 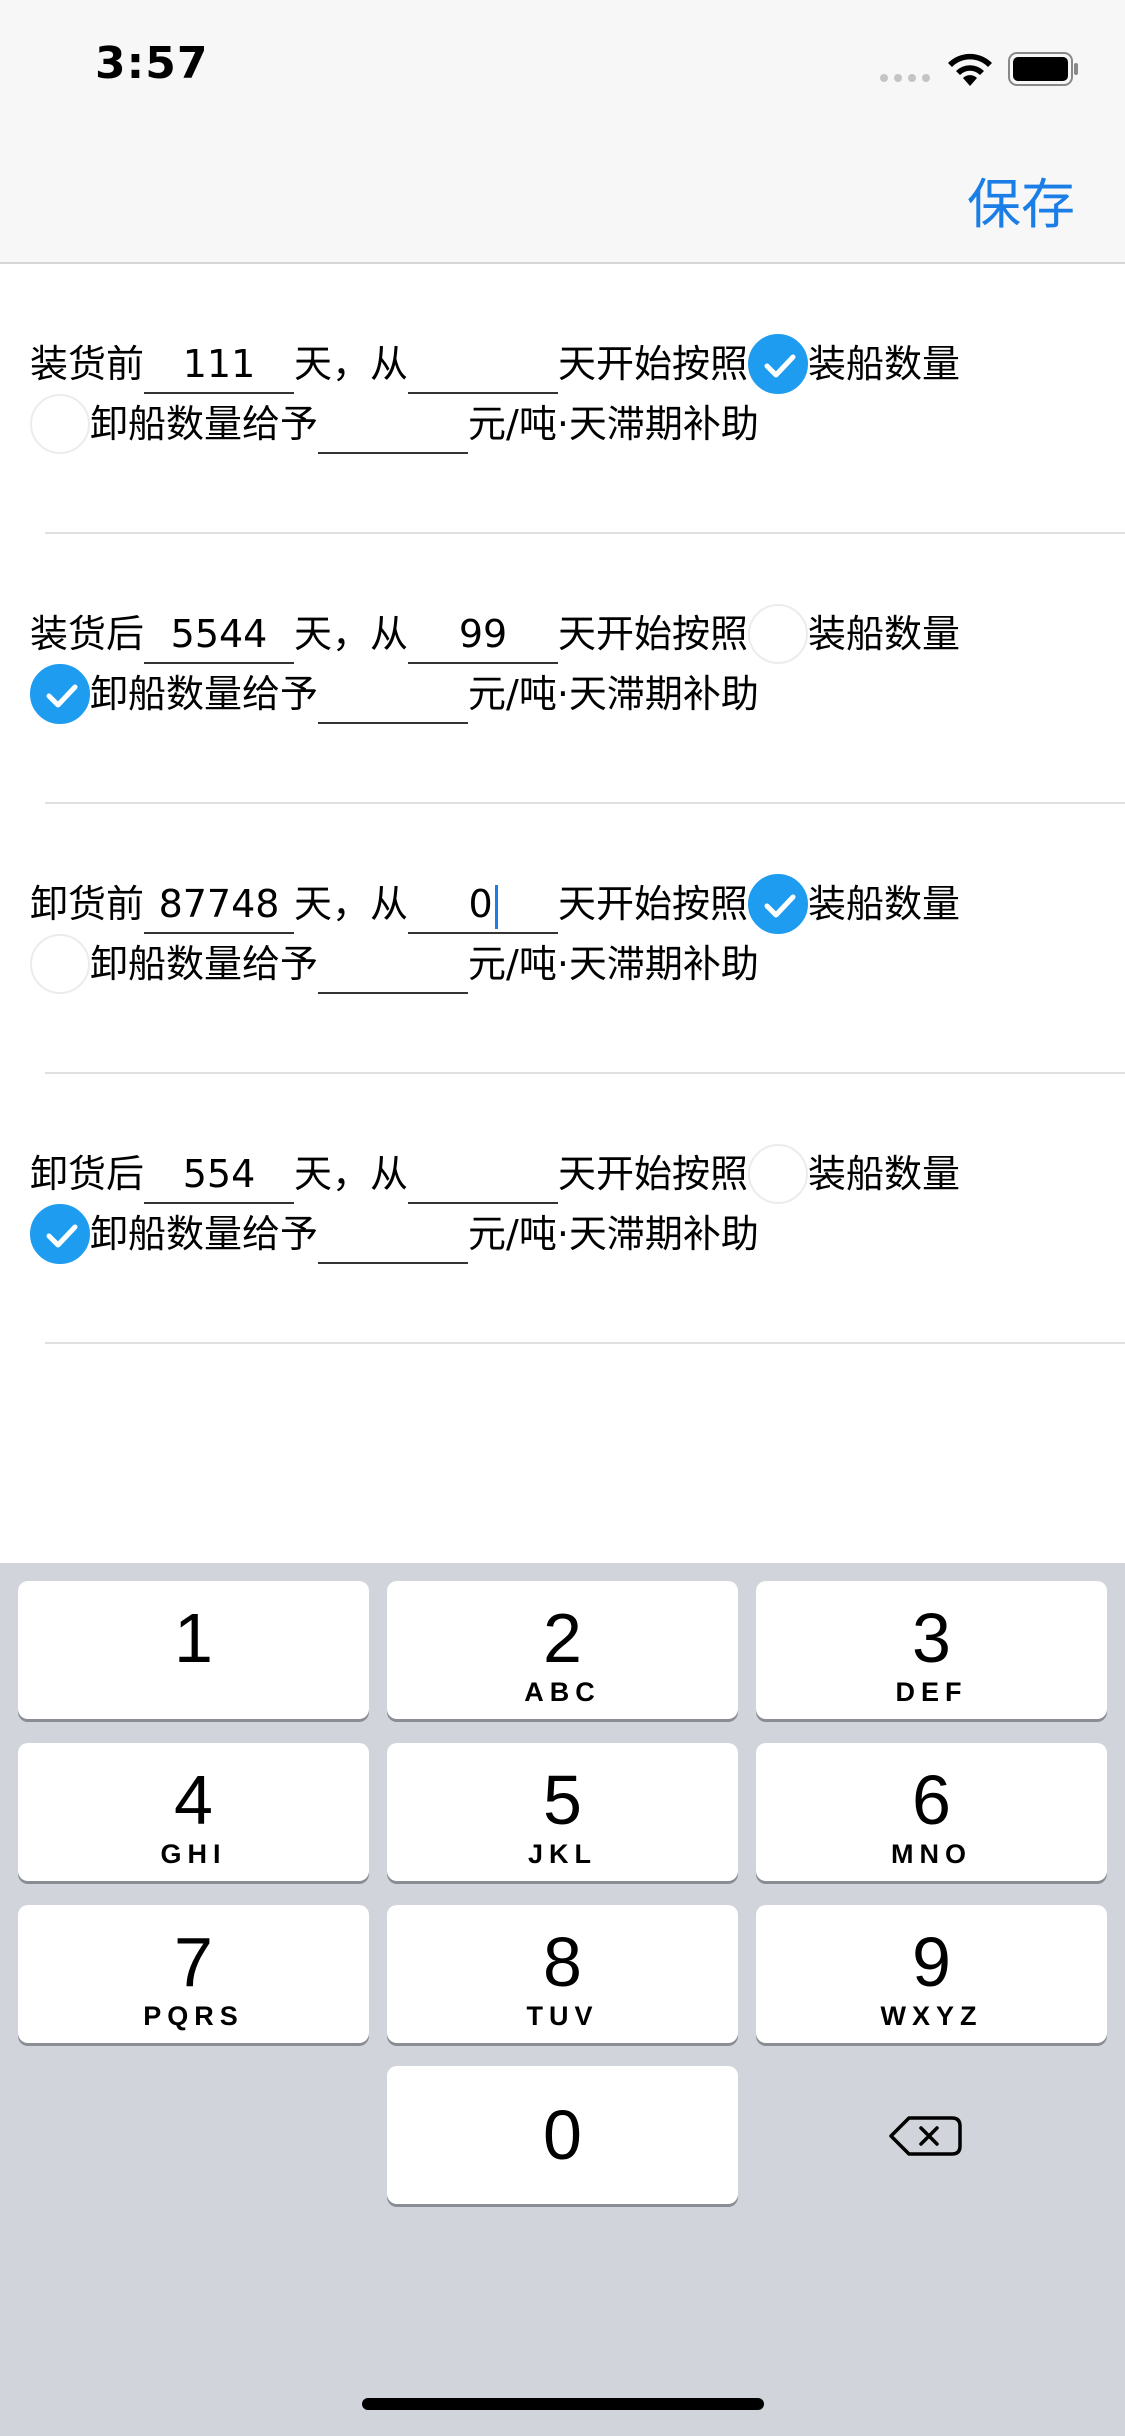 I want to click on start-days-input: 0, so click(x=483, y=904).